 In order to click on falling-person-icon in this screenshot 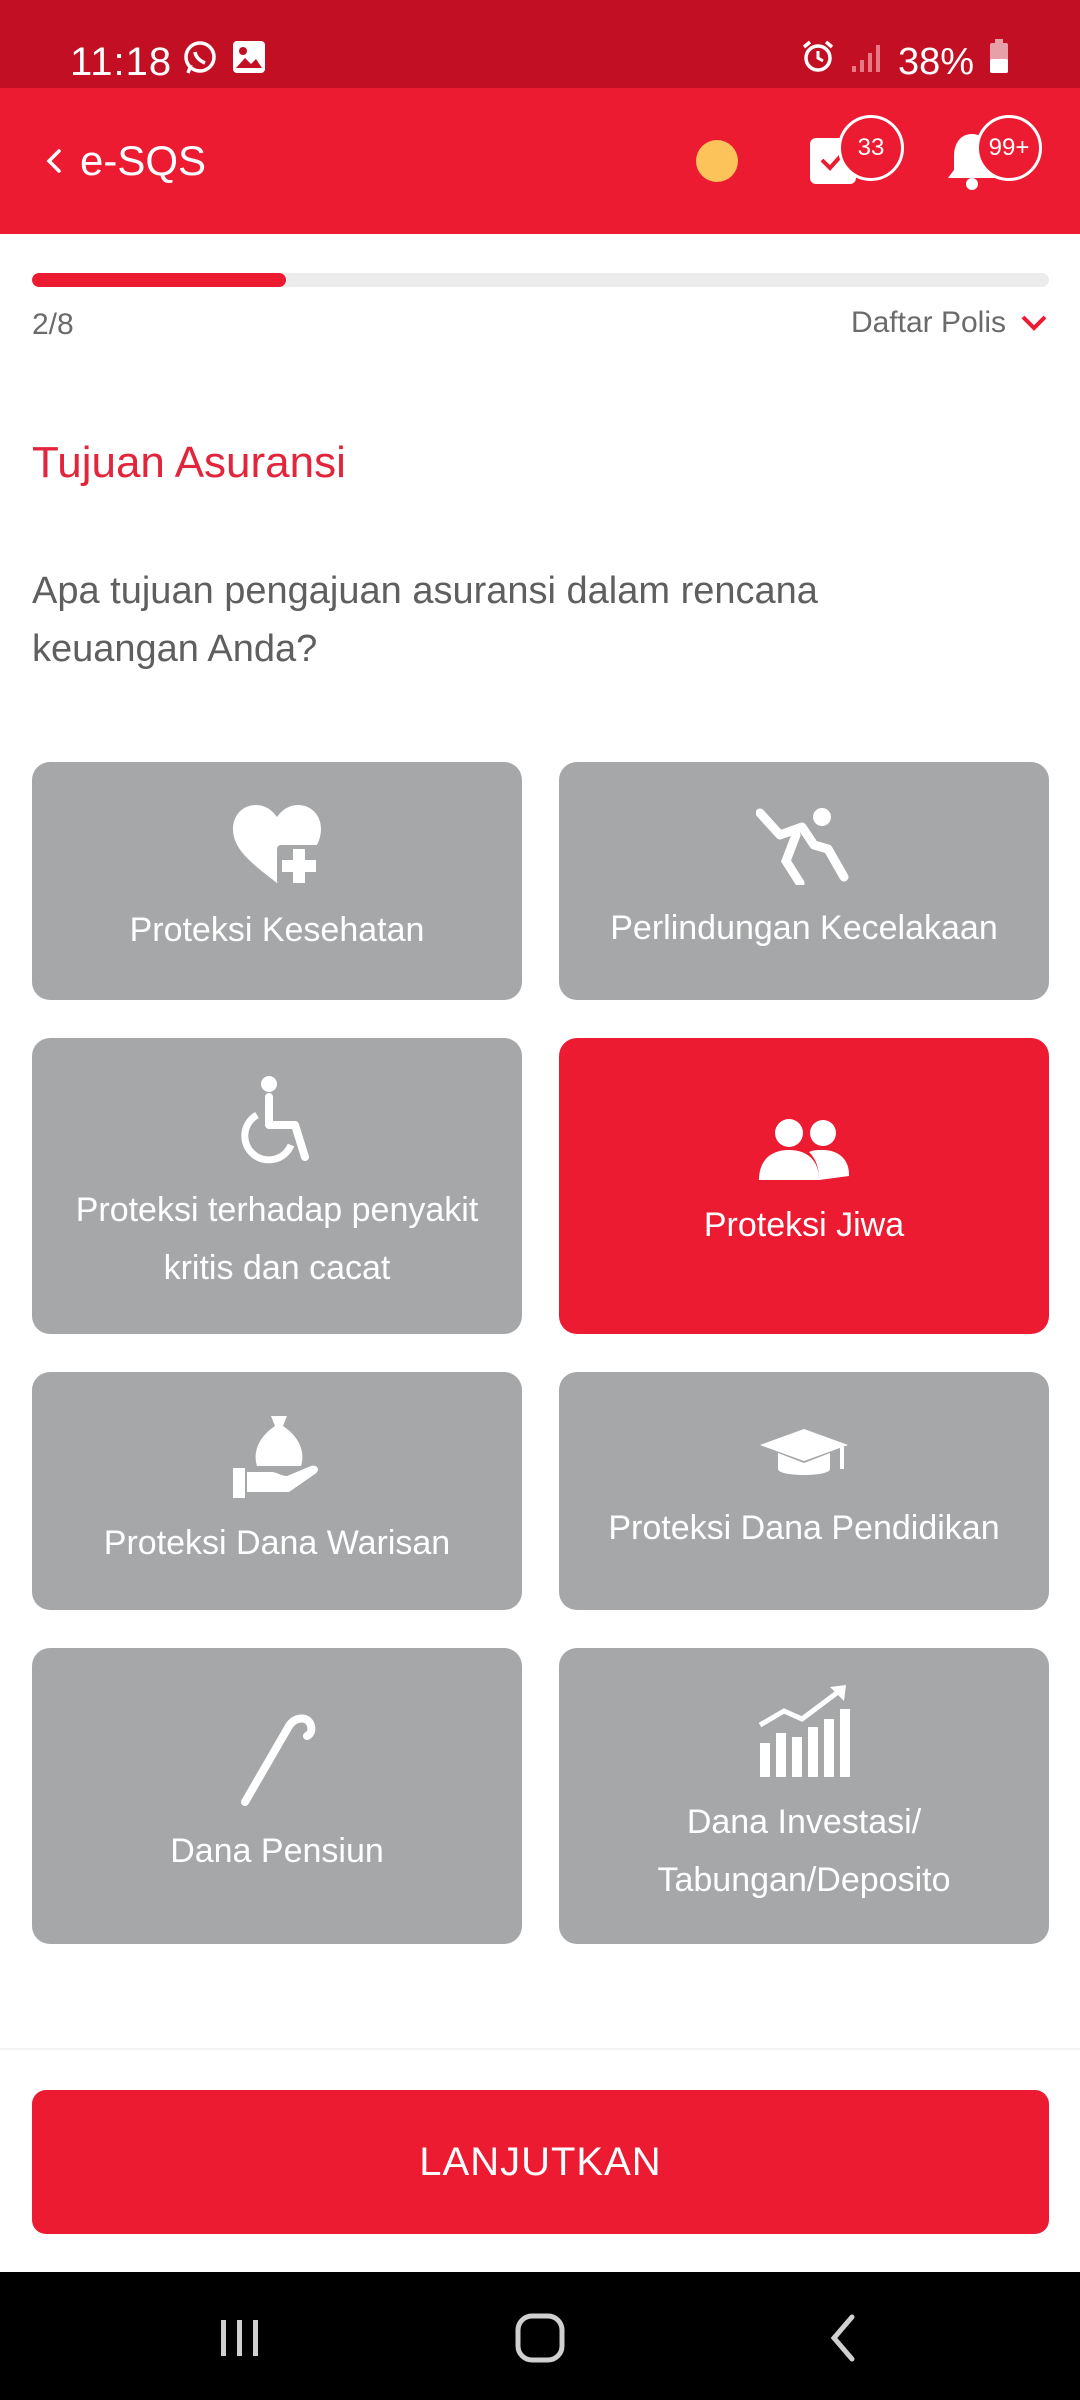, I will do `click(802, 846)`.